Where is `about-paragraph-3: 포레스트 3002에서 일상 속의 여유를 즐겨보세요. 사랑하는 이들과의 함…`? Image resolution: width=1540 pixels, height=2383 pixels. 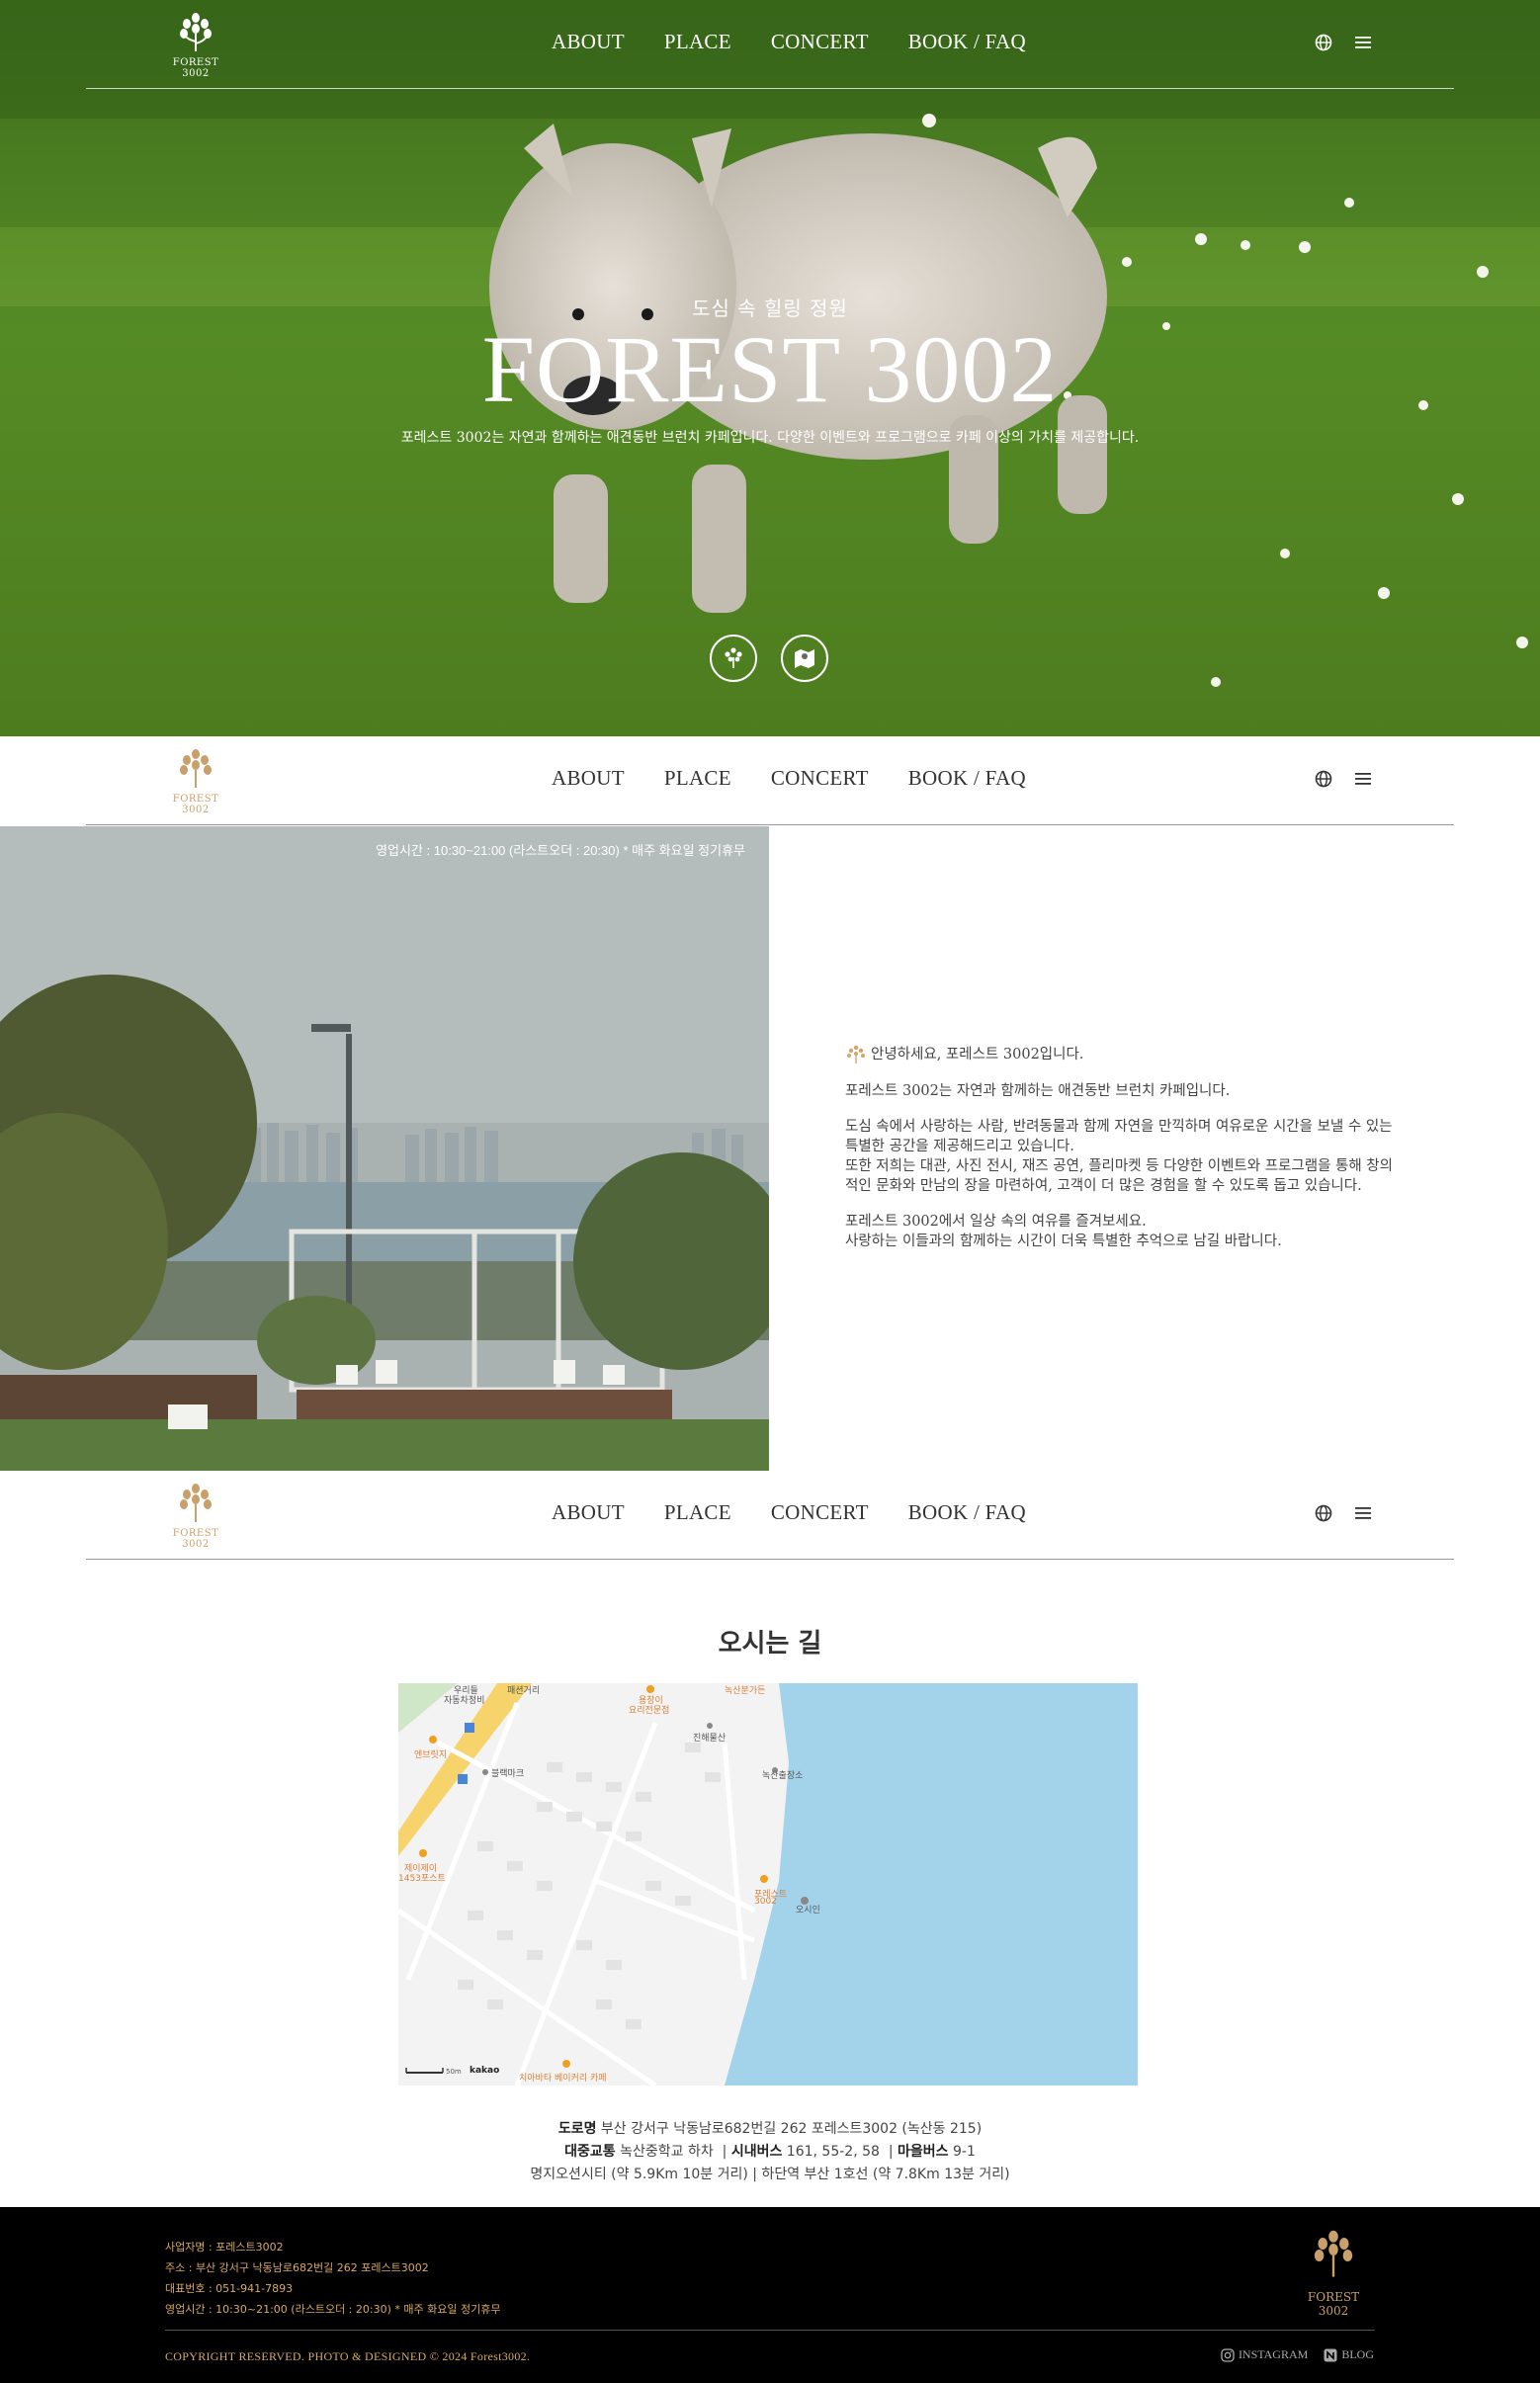
about-paragraph-3: 포레스트 3002에서 일상 속의 여유를 즐겨보세요. 사랑하는 이들과의 함… is located at coordinates (1132, 1231).